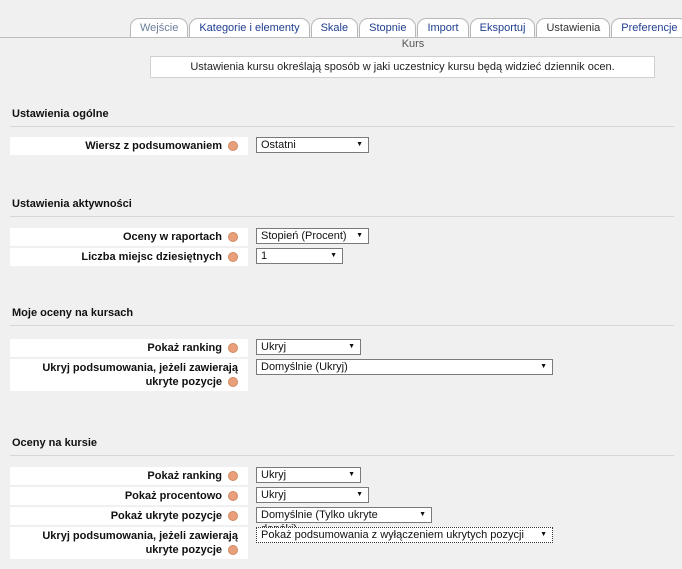  Describe the element at coordinates (573, 28) in the screenshot. I see `tab-settings: Ustawienia` at that location.